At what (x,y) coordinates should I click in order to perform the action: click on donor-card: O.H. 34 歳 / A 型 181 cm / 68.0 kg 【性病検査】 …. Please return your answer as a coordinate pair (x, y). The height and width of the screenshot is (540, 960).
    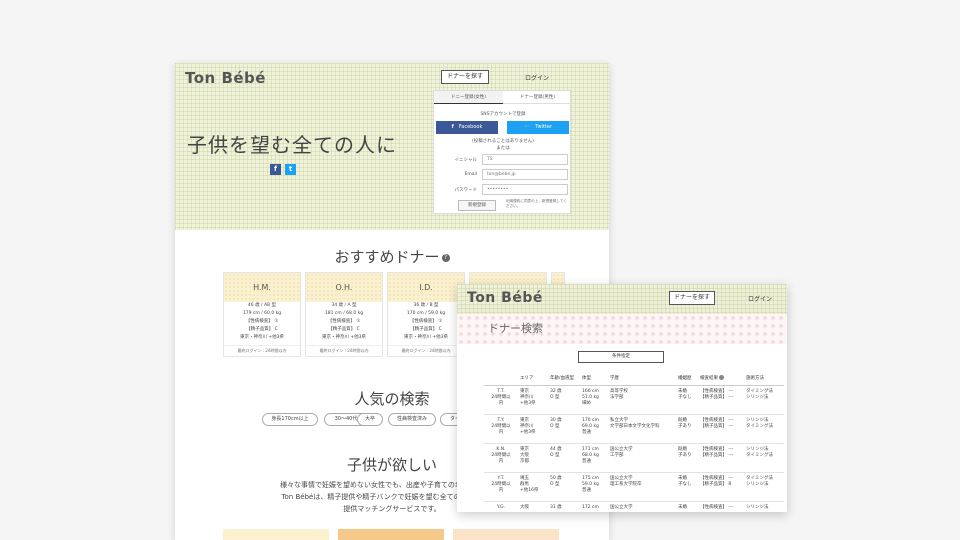
    Looking at the image, I should click on (344, 314).